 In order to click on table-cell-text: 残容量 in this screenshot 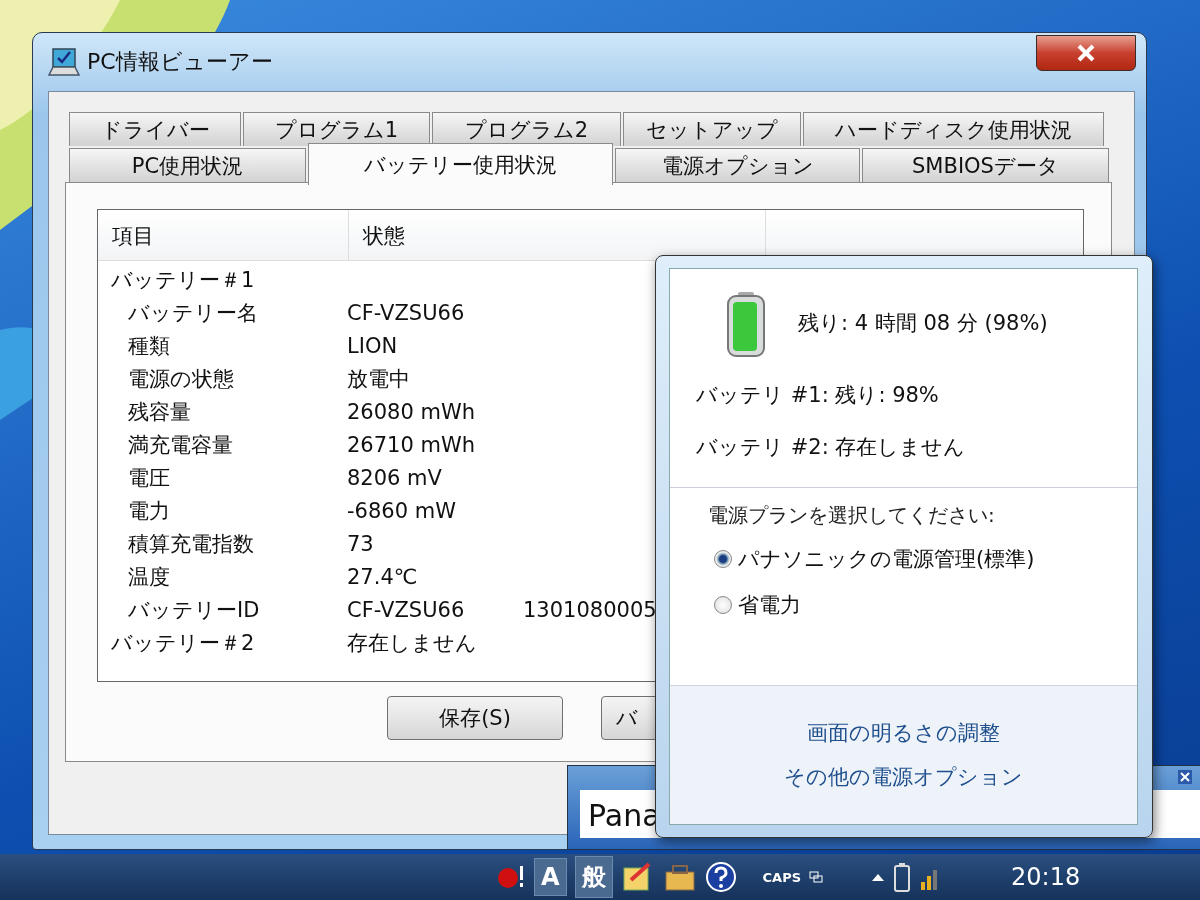, I will do `click(159, 412)`.